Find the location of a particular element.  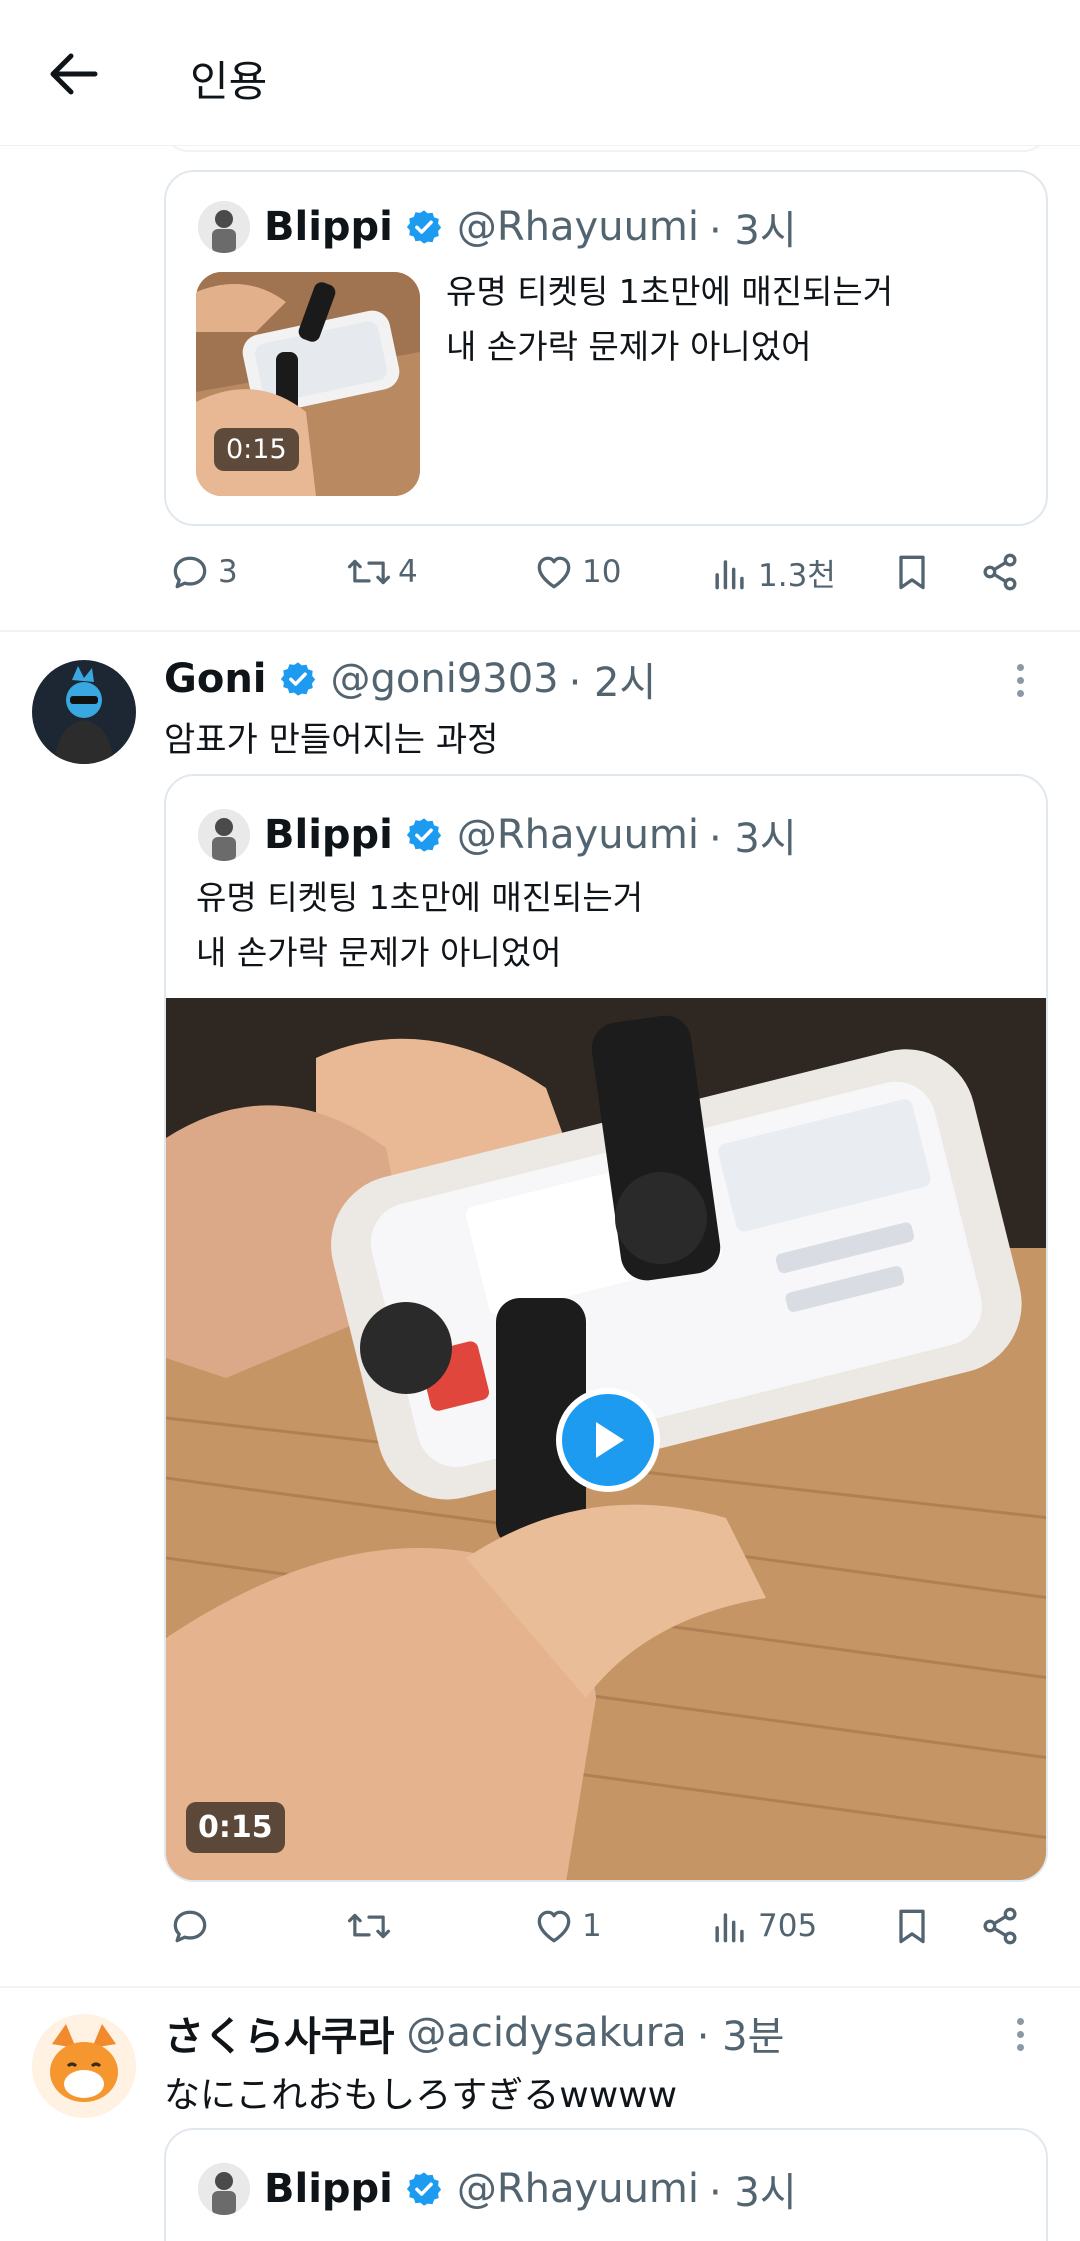

tweet-text: なにこれおもしろすぎるwwww is located at coordinates (421, 2095).